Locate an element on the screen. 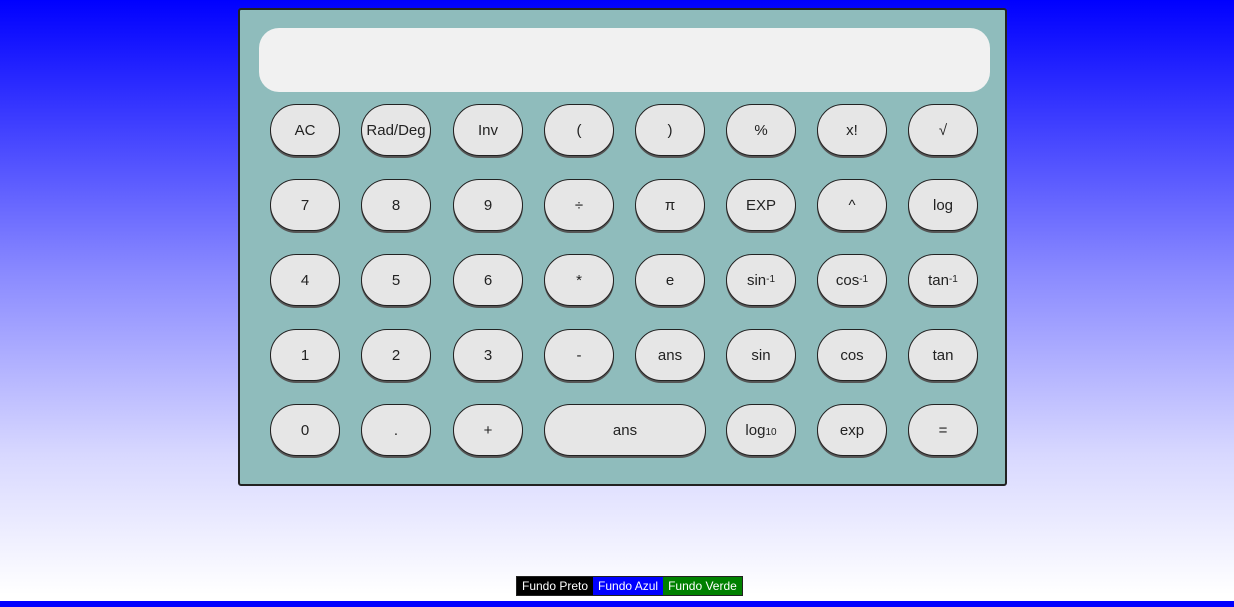 The image size is (1234, 607). equals-button: = is located at coordinates (943, 430).